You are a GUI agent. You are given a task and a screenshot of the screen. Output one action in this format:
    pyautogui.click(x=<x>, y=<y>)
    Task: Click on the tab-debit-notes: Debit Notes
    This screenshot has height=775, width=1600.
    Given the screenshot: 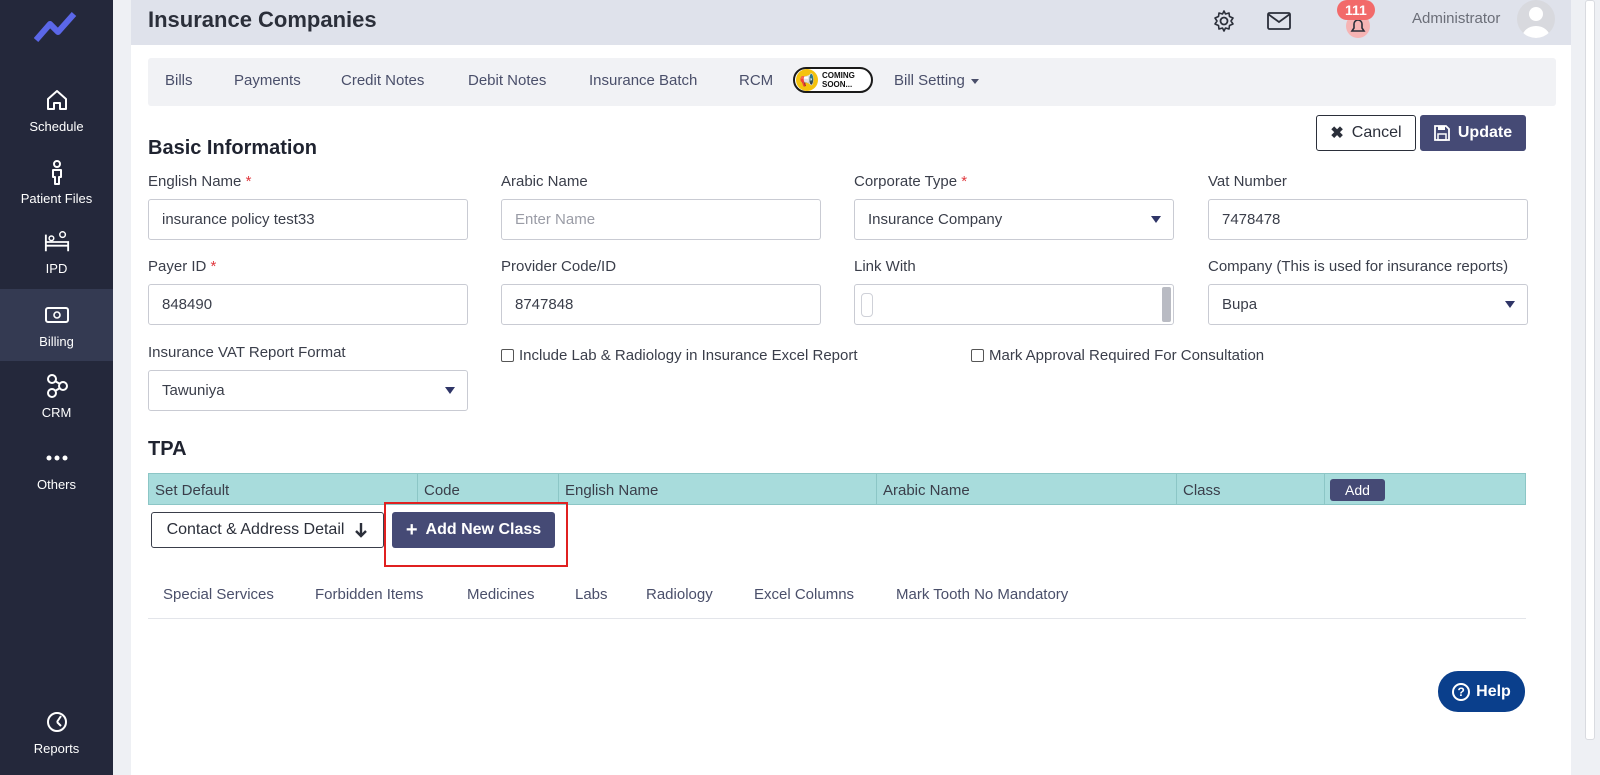 What is the action you would take?
    pyautogui.click(x=507, y=80)
    